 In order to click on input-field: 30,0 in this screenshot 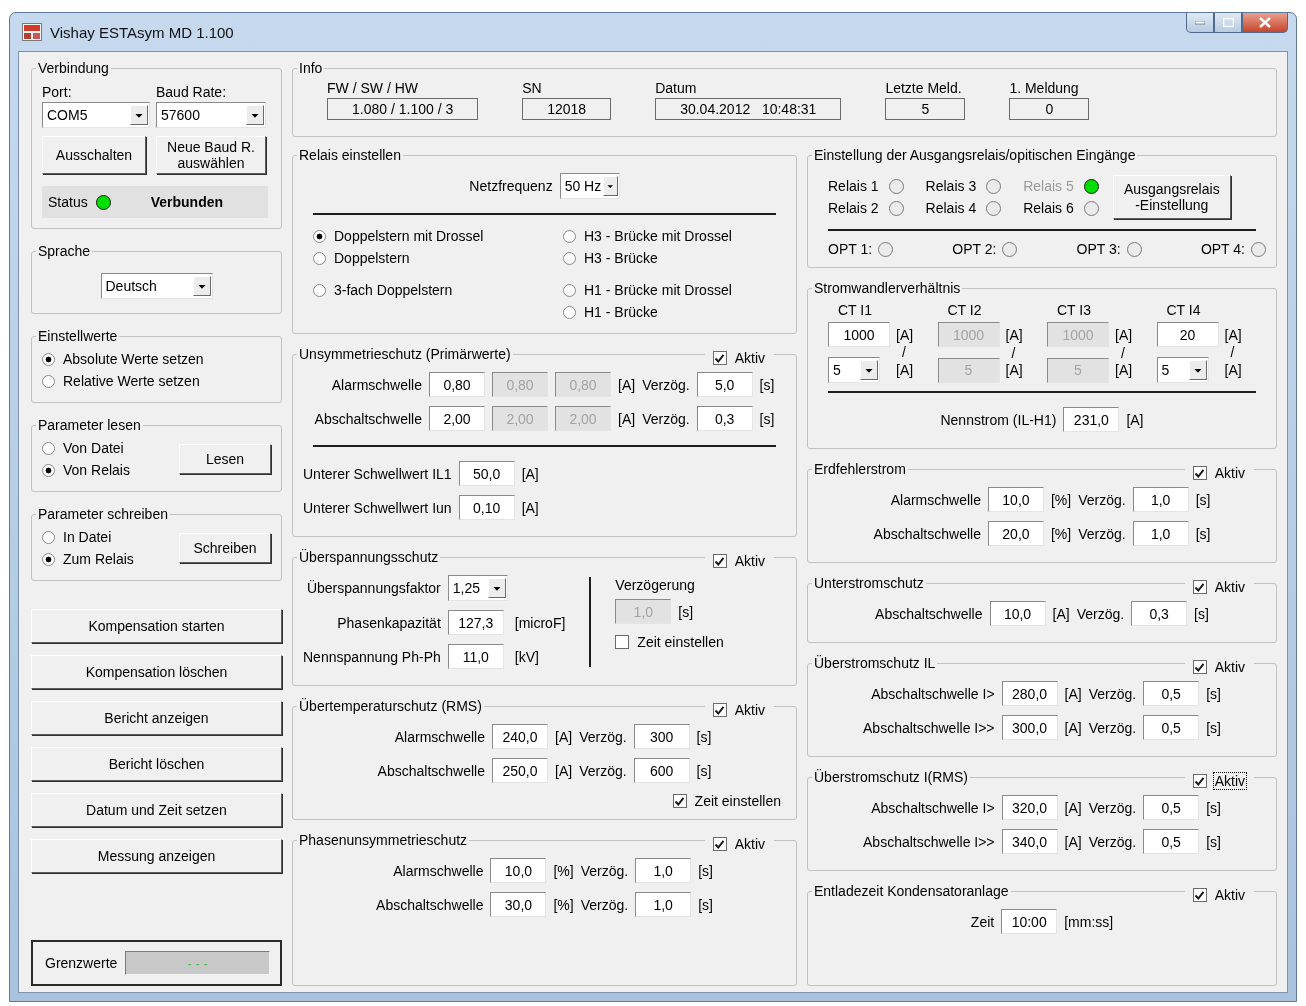, I will do `click(518, 904)`.